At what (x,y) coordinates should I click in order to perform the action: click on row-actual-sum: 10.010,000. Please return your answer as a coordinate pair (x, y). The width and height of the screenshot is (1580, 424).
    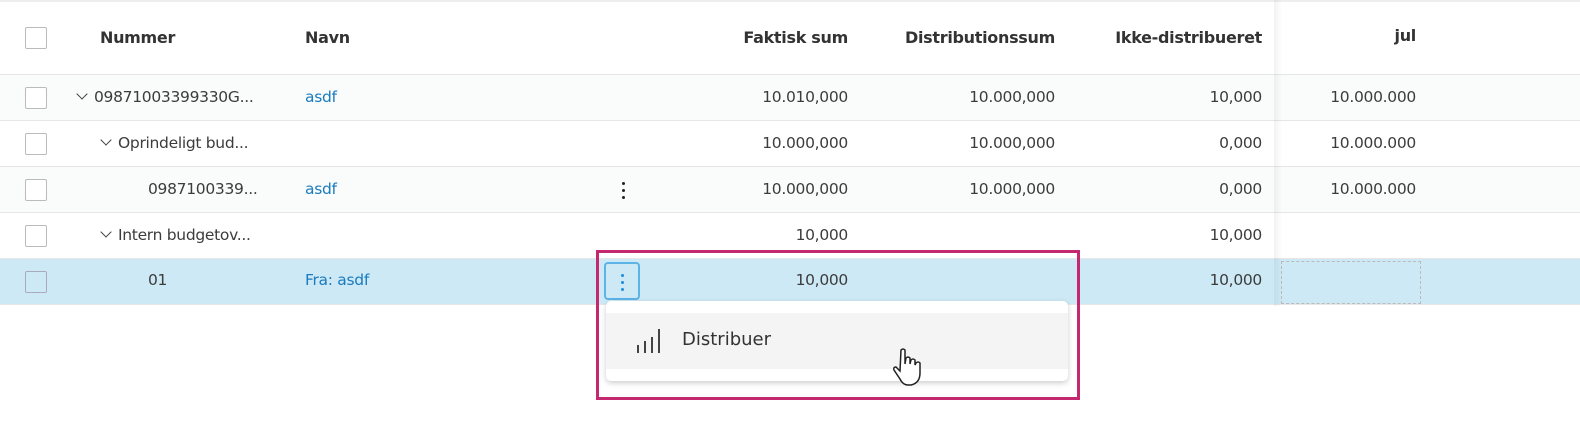
    Looking at the image, I should click on (805, 97).